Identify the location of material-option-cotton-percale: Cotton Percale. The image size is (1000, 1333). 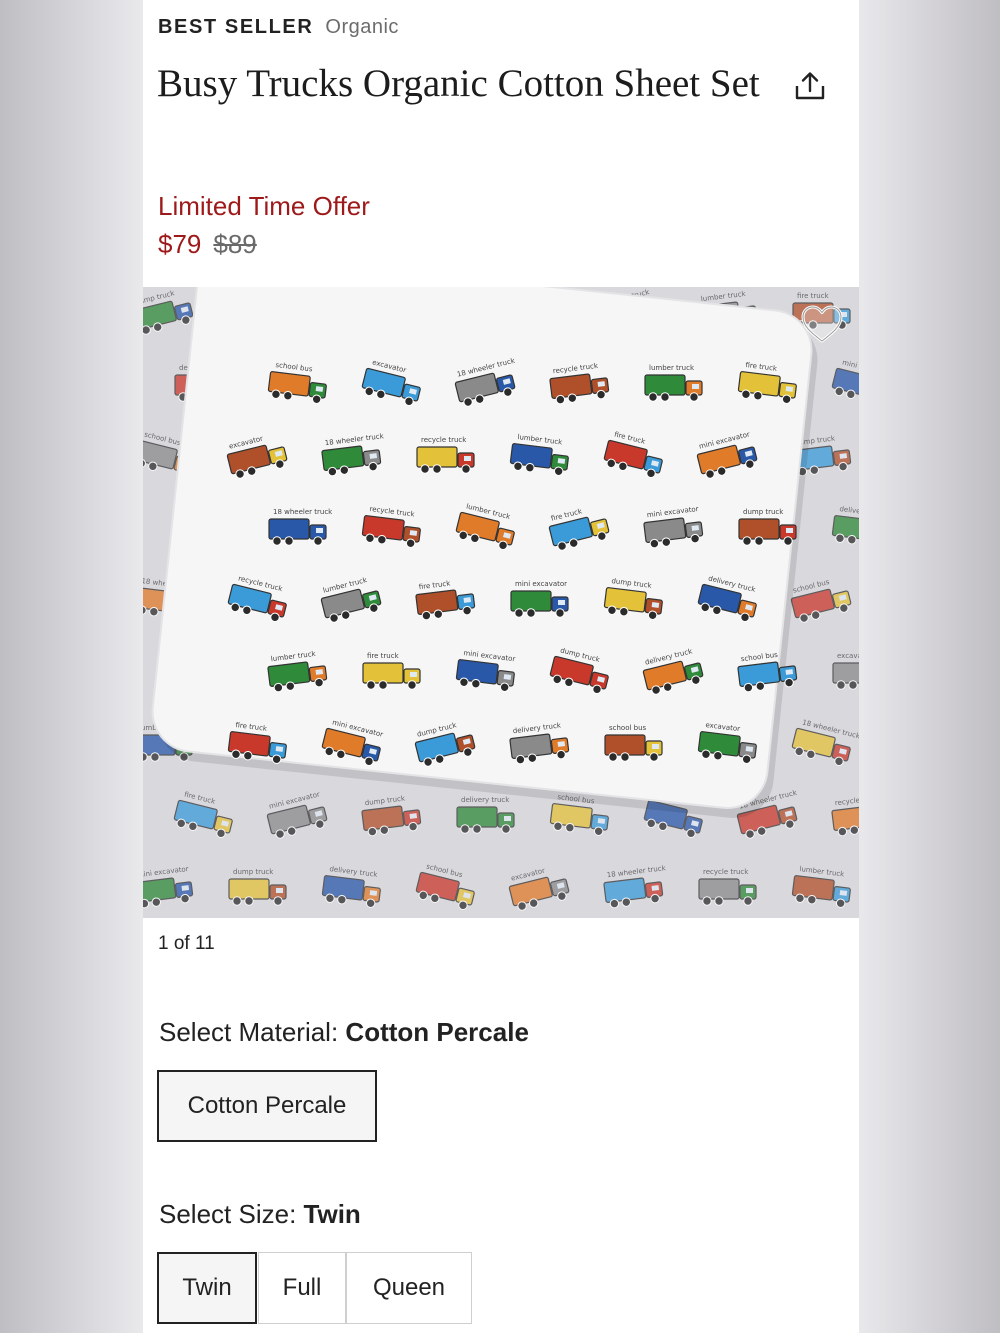
(267, 1106).